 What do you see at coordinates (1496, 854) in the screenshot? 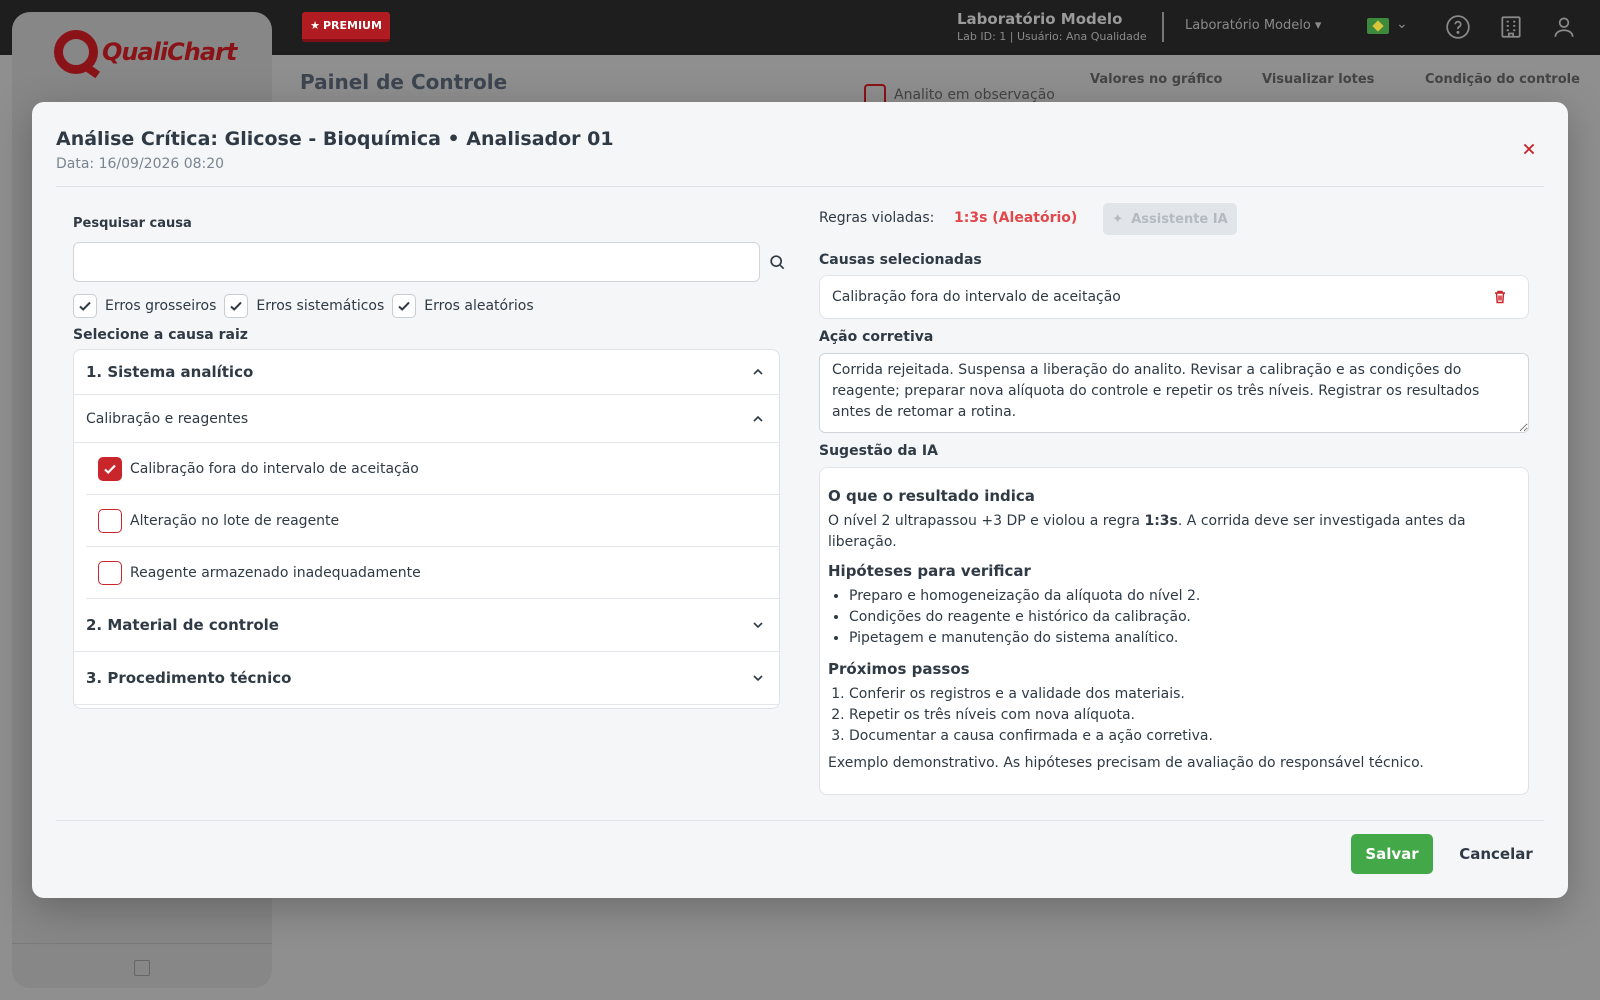
I see `cancel-button: Cancelar` at bounding box center [1496, 854].